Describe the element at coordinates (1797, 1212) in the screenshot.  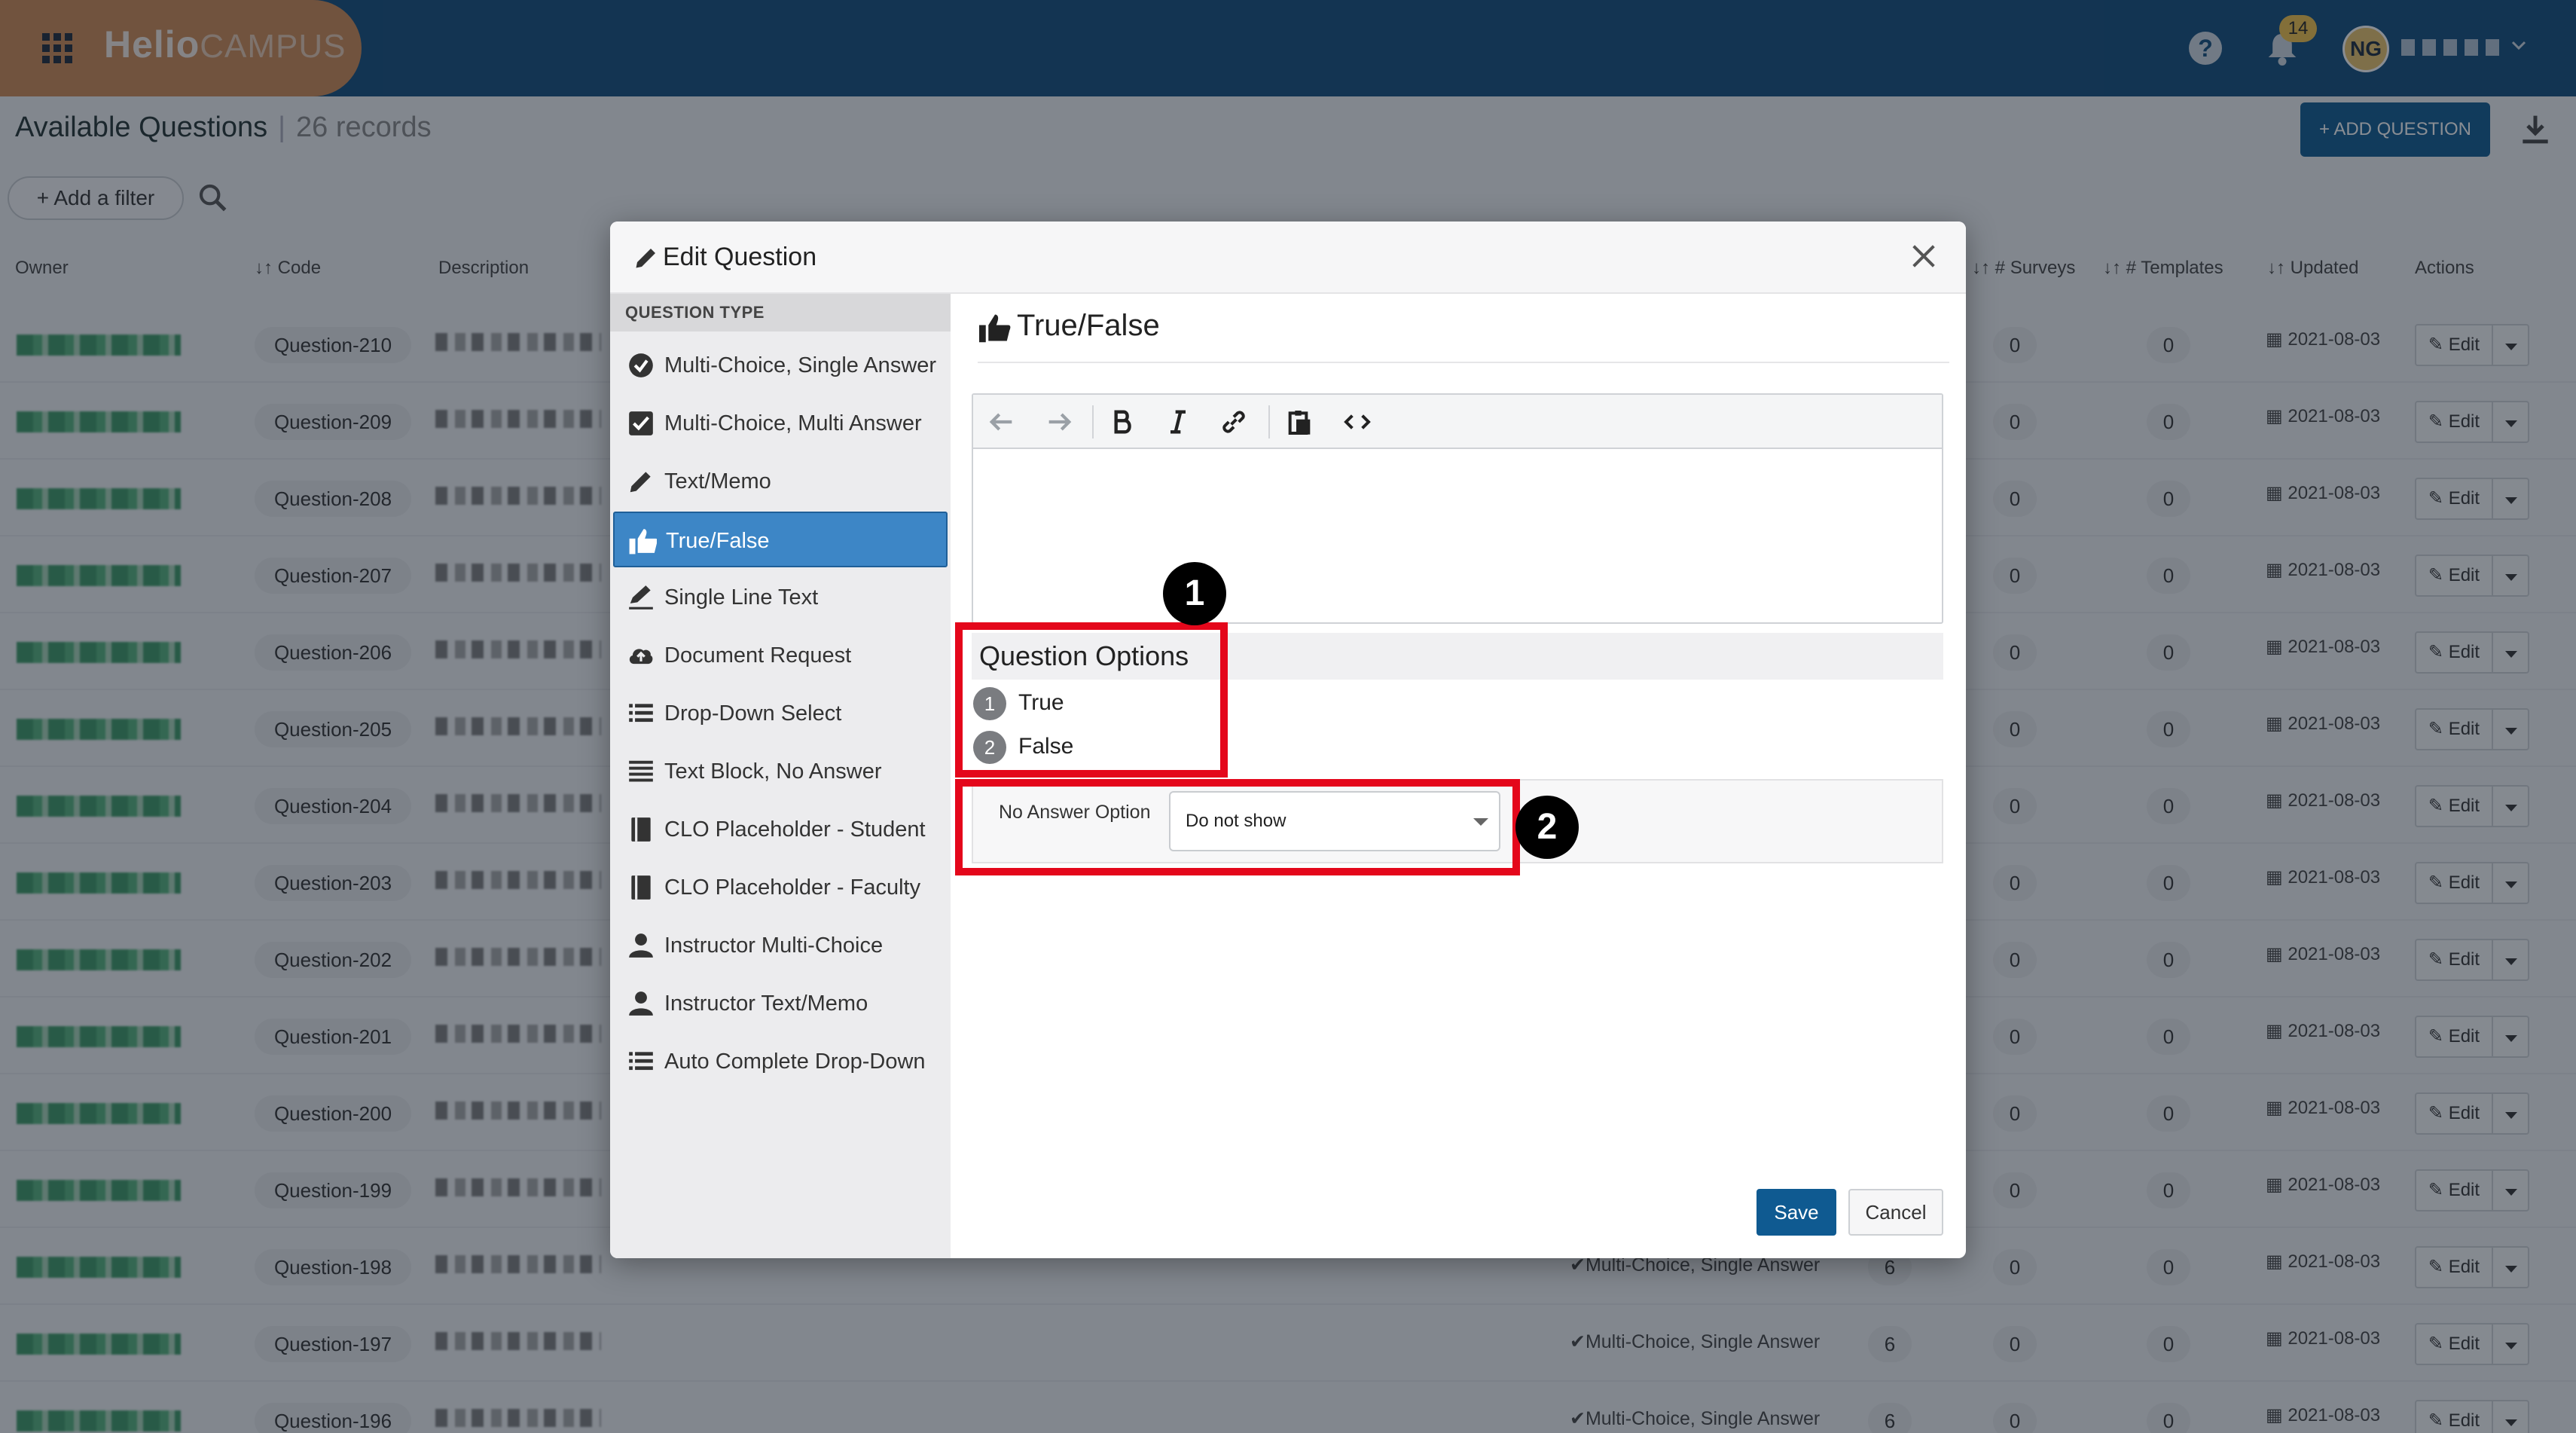
I see `save-button: Save` at that location.